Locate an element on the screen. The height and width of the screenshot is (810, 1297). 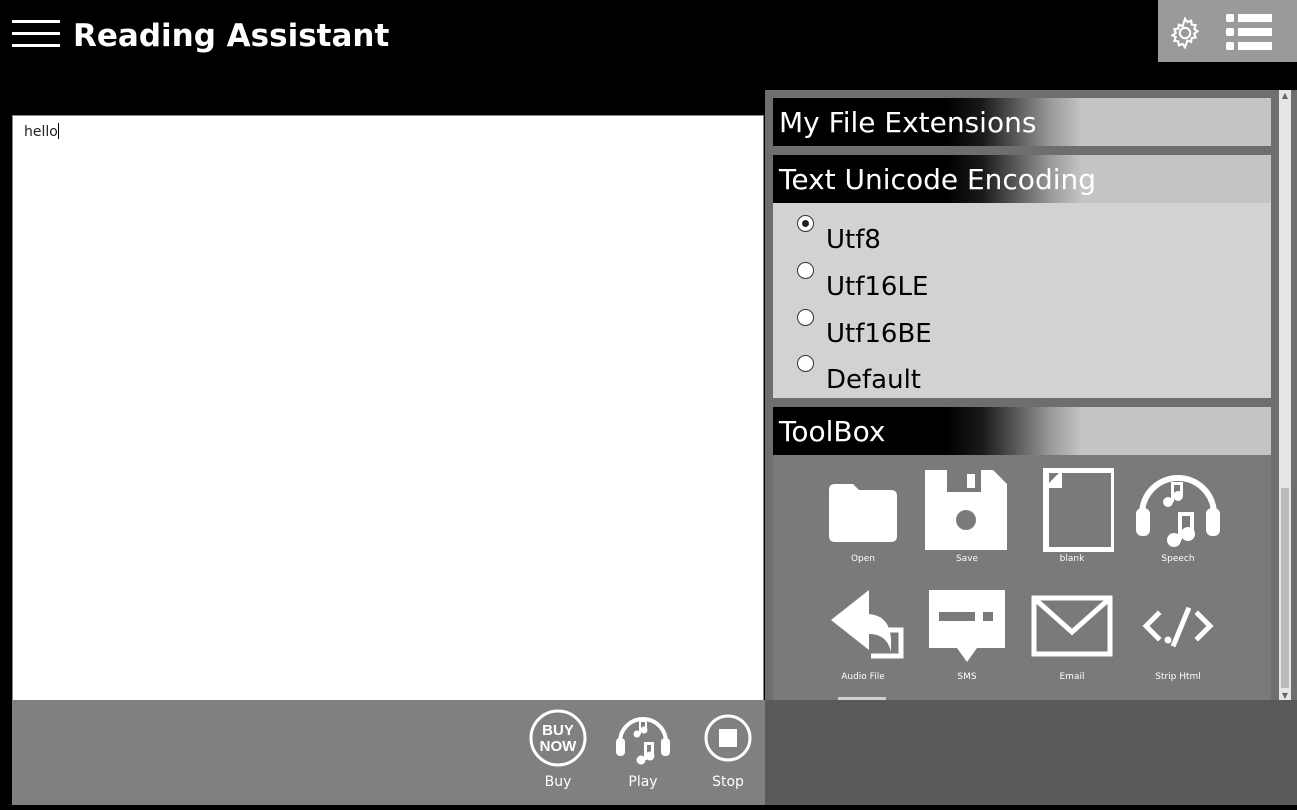
top-right-toolbar is located at coordinates (1227, 31).